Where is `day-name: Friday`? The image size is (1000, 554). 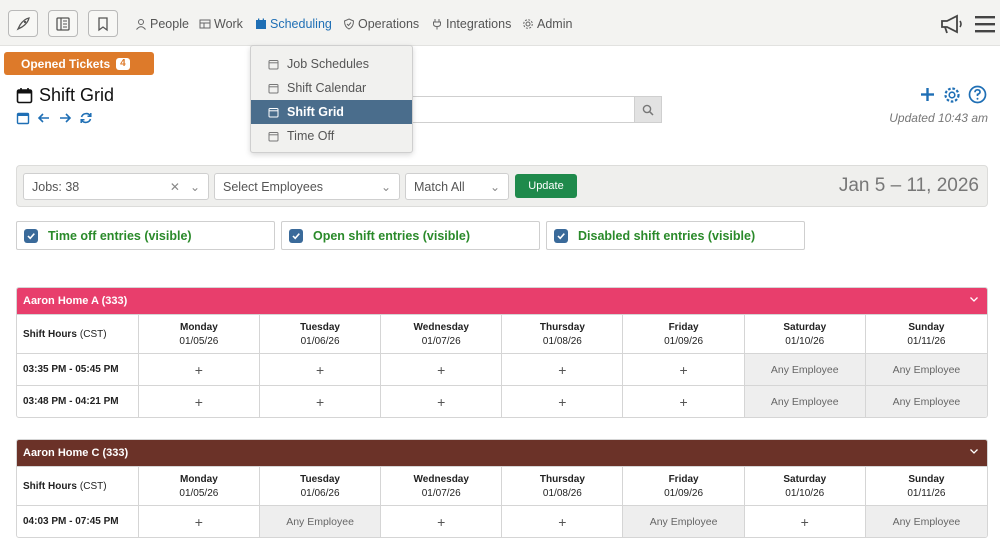 day-name: Friday is located at coordinates (683, 327).